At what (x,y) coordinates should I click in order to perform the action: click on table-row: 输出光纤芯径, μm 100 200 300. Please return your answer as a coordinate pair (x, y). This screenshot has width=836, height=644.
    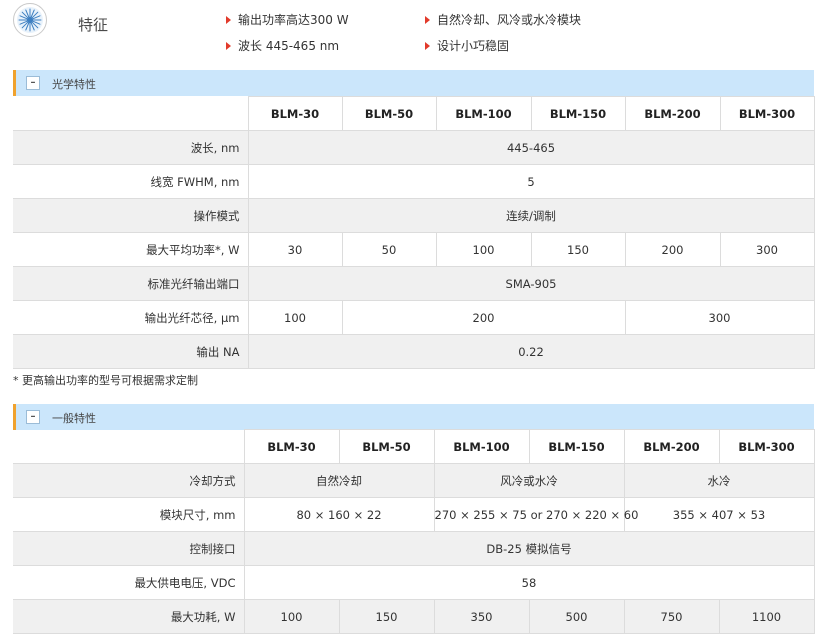
    Looking at the image, I should click on (414, 317).